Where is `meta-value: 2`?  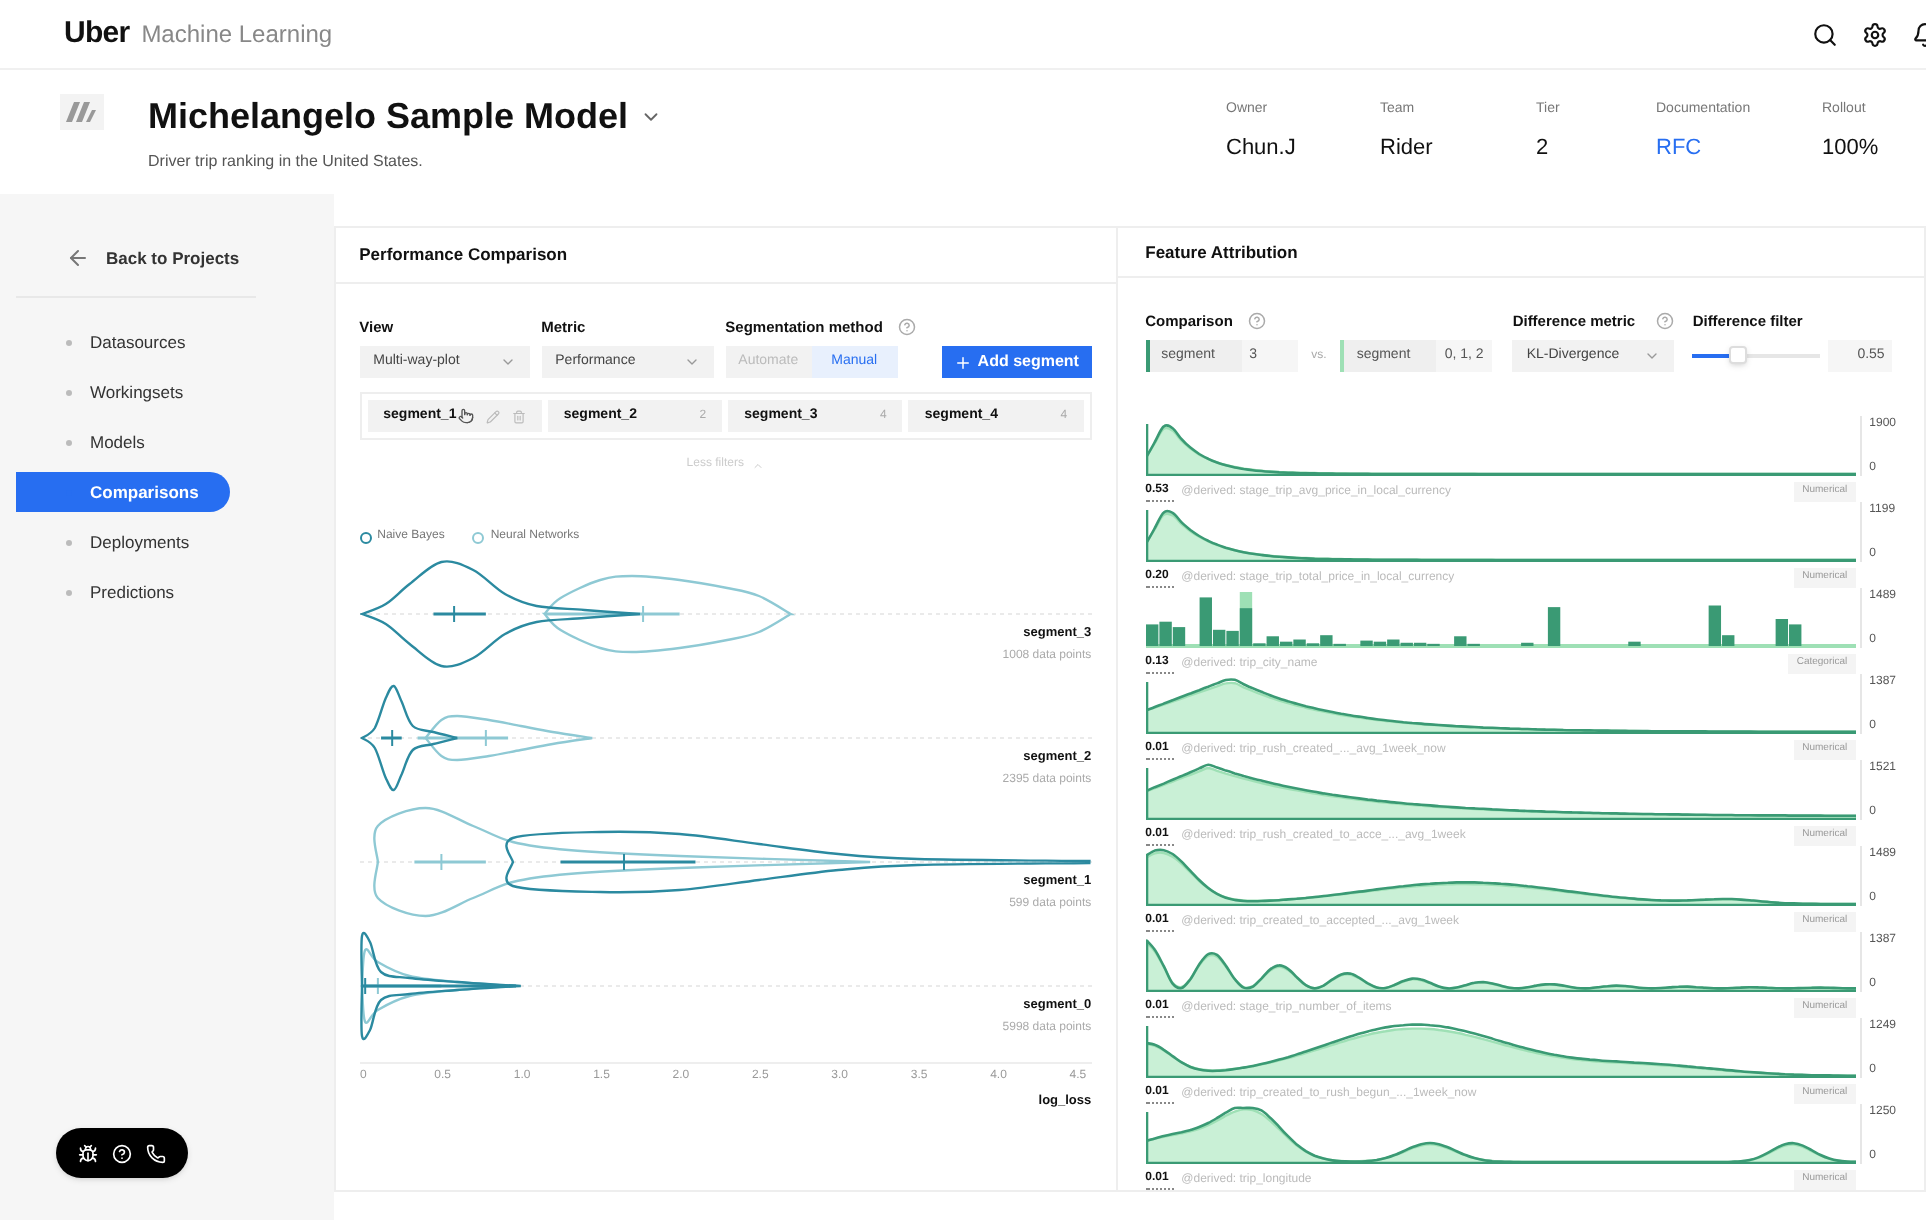
meta-value: 2 is located at coordinates (1543, 148).